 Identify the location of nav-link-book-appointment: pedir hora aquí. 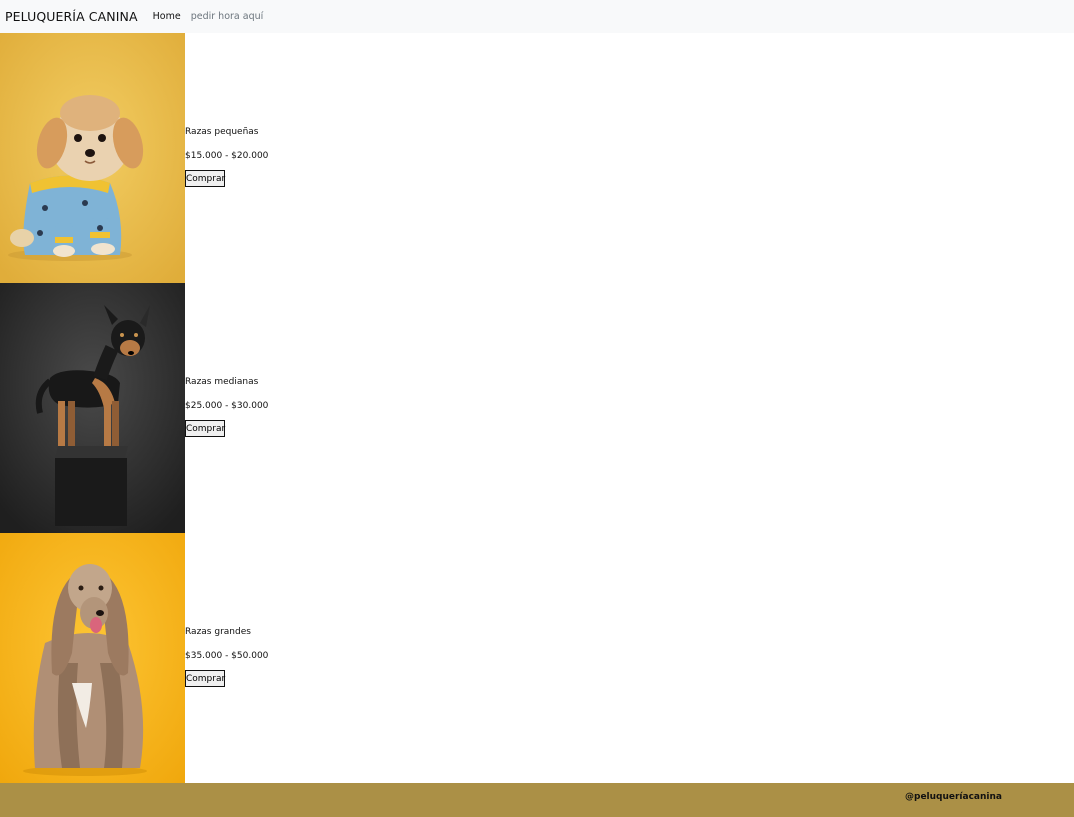
(227, 16).